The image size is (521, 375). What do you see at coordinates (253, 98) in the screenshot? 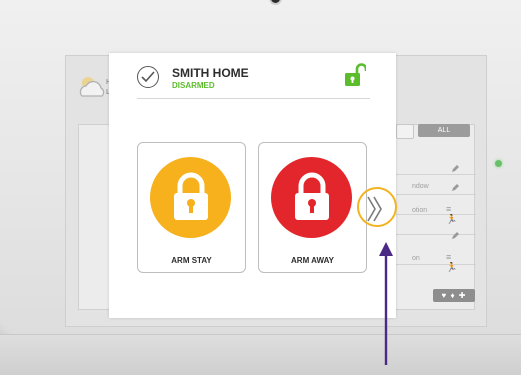
I see `header-divider` at bounding box center [253, 98].